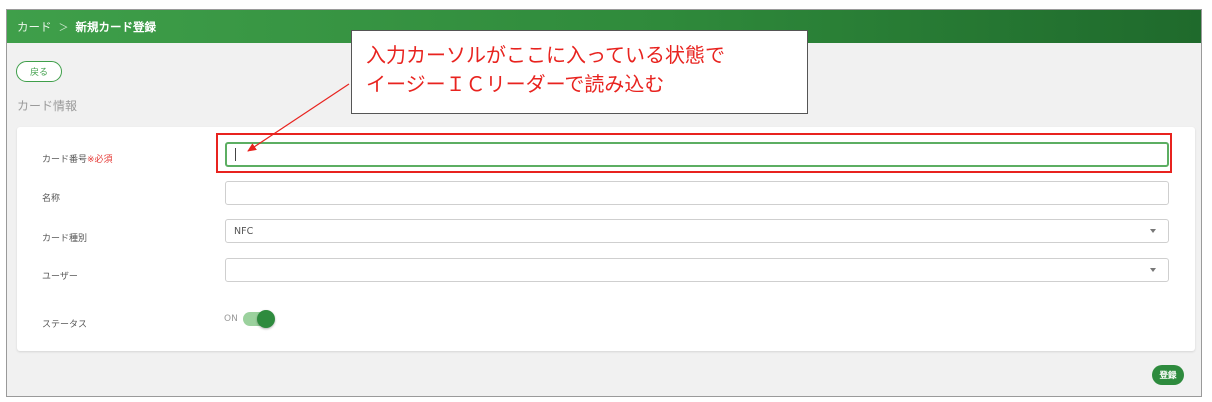 The height and width of the screenshot is (402, 1212). I want to click on card-type-value: NFC, so click(244, 231).